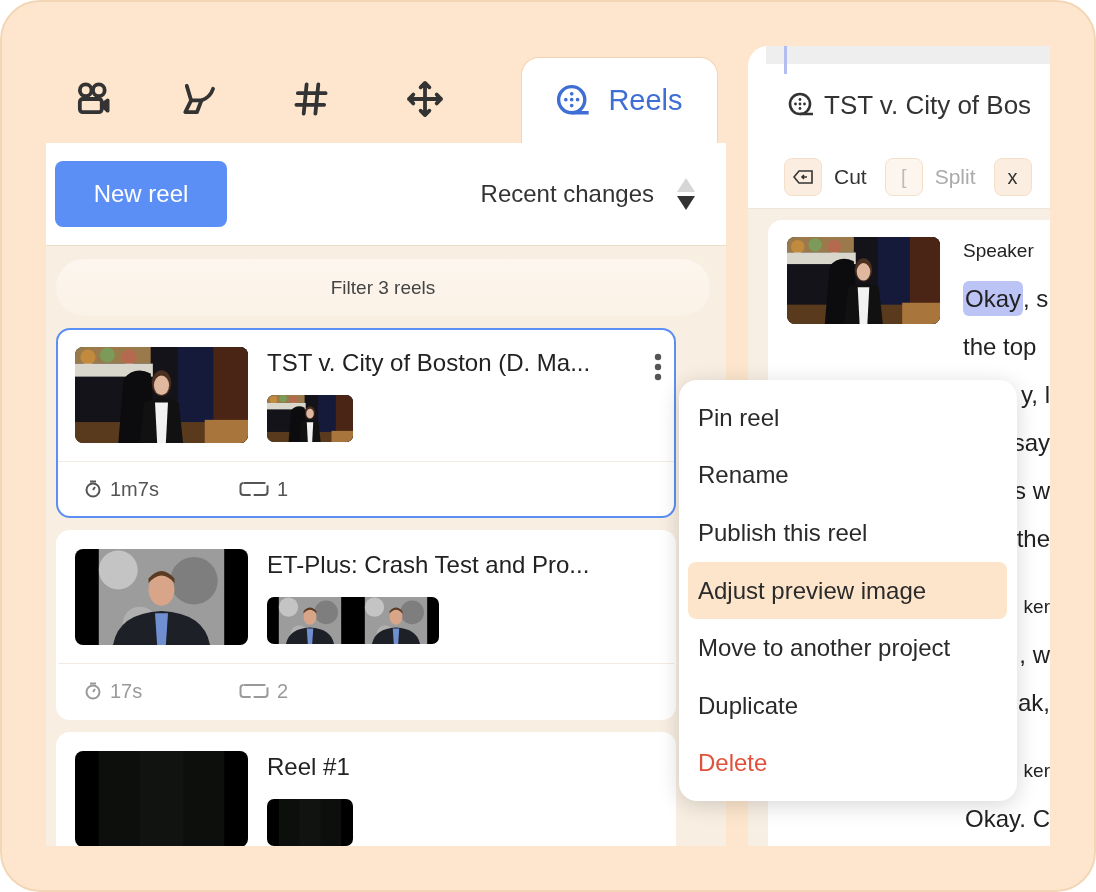  Describe the element at coordinates (801, 105) in the screenshot. I see `reel-icon` at that location.